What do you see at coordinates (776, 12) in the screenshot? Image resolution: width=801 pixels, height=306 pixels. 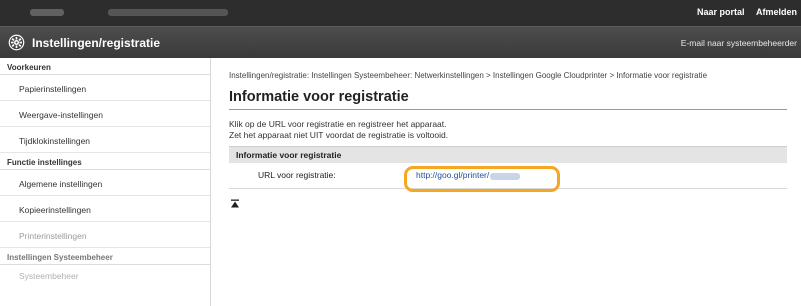 I see `logout-link: Afmelden` at bounding box center [776, 12].